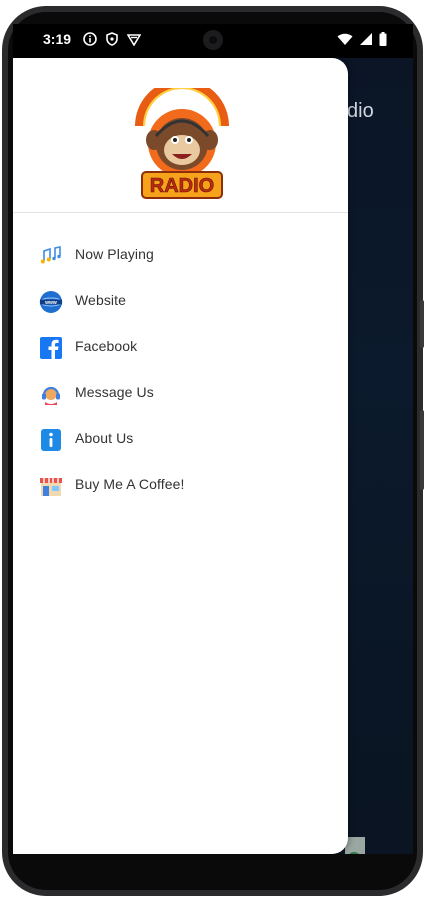 This screenshot has width=425, height=900. Describe the element at coordinates (180, 394) in the screenshot. I see `menu-item-message-us: Message Us` at that location.